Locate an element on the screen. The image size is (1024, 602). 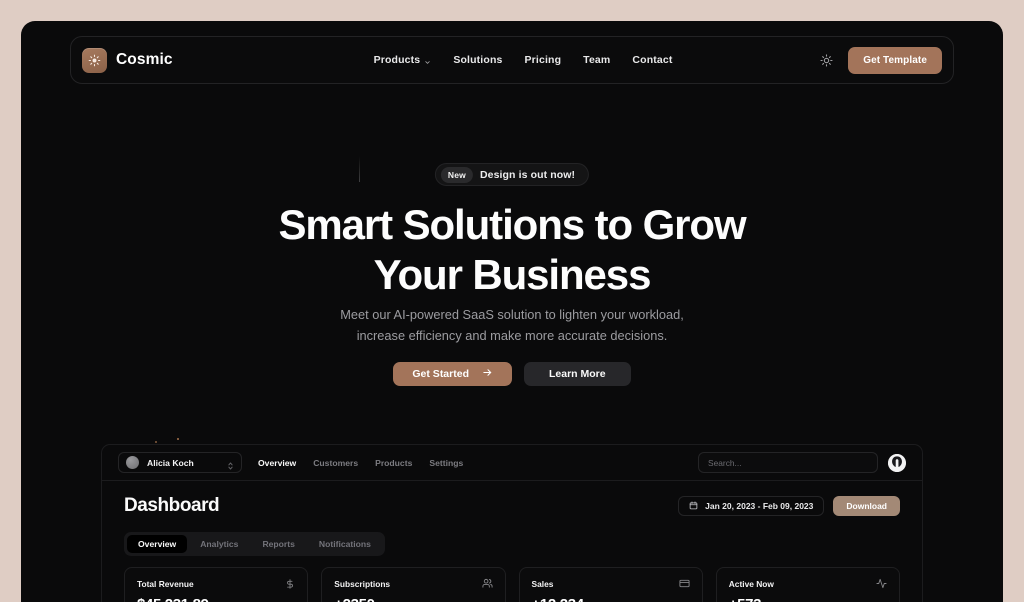
chevrons-up-down-icon is located at coordinates (230, 464).